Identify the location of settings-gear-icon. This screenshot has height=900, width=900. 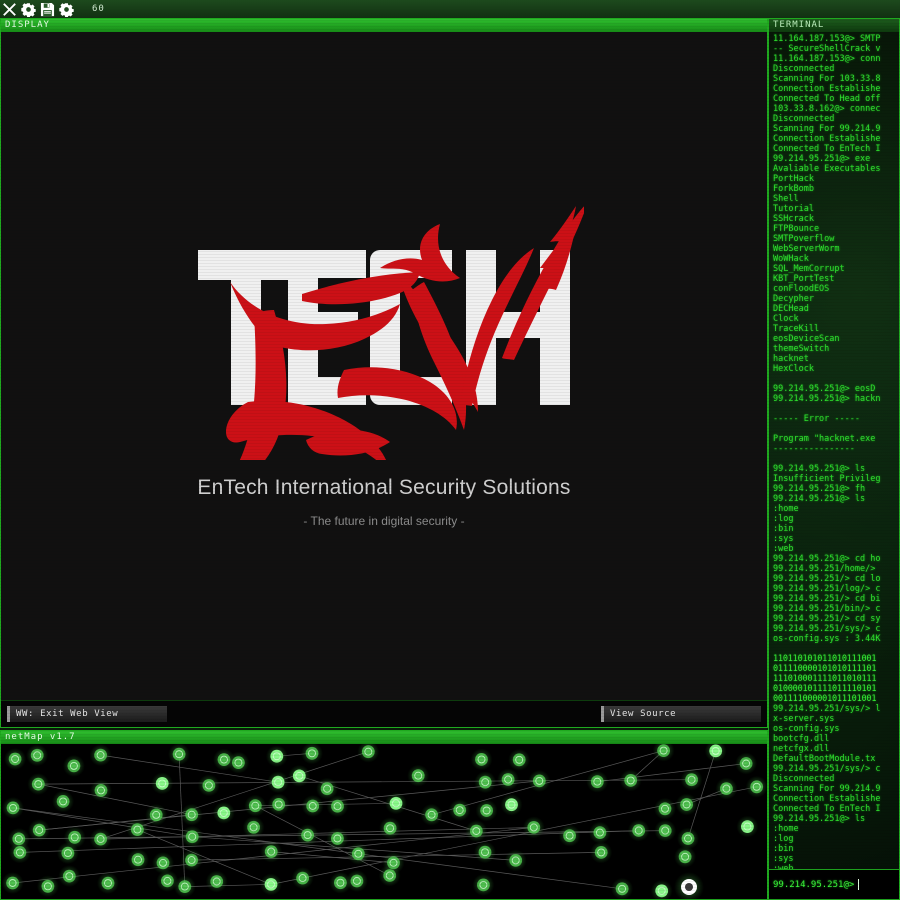
(66, 9).